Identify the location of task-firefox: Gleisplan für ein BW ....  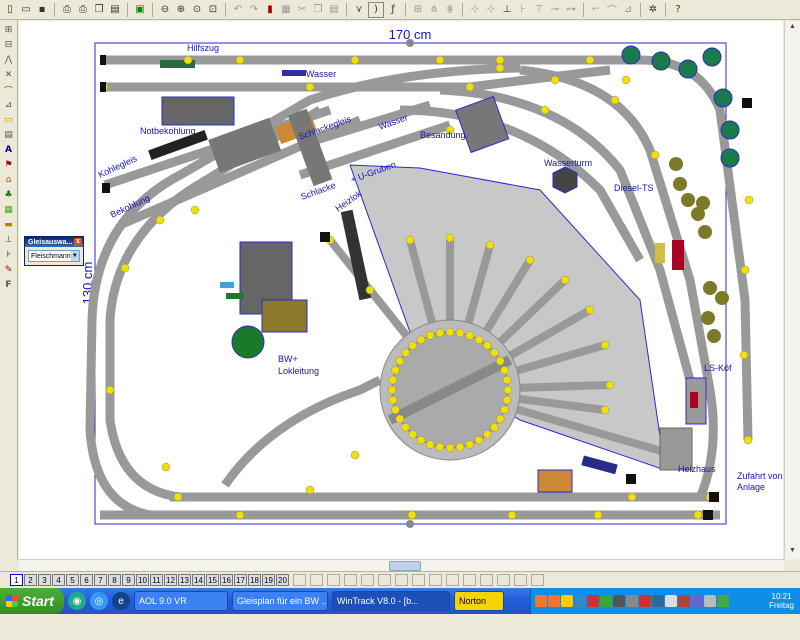
(280, 601).